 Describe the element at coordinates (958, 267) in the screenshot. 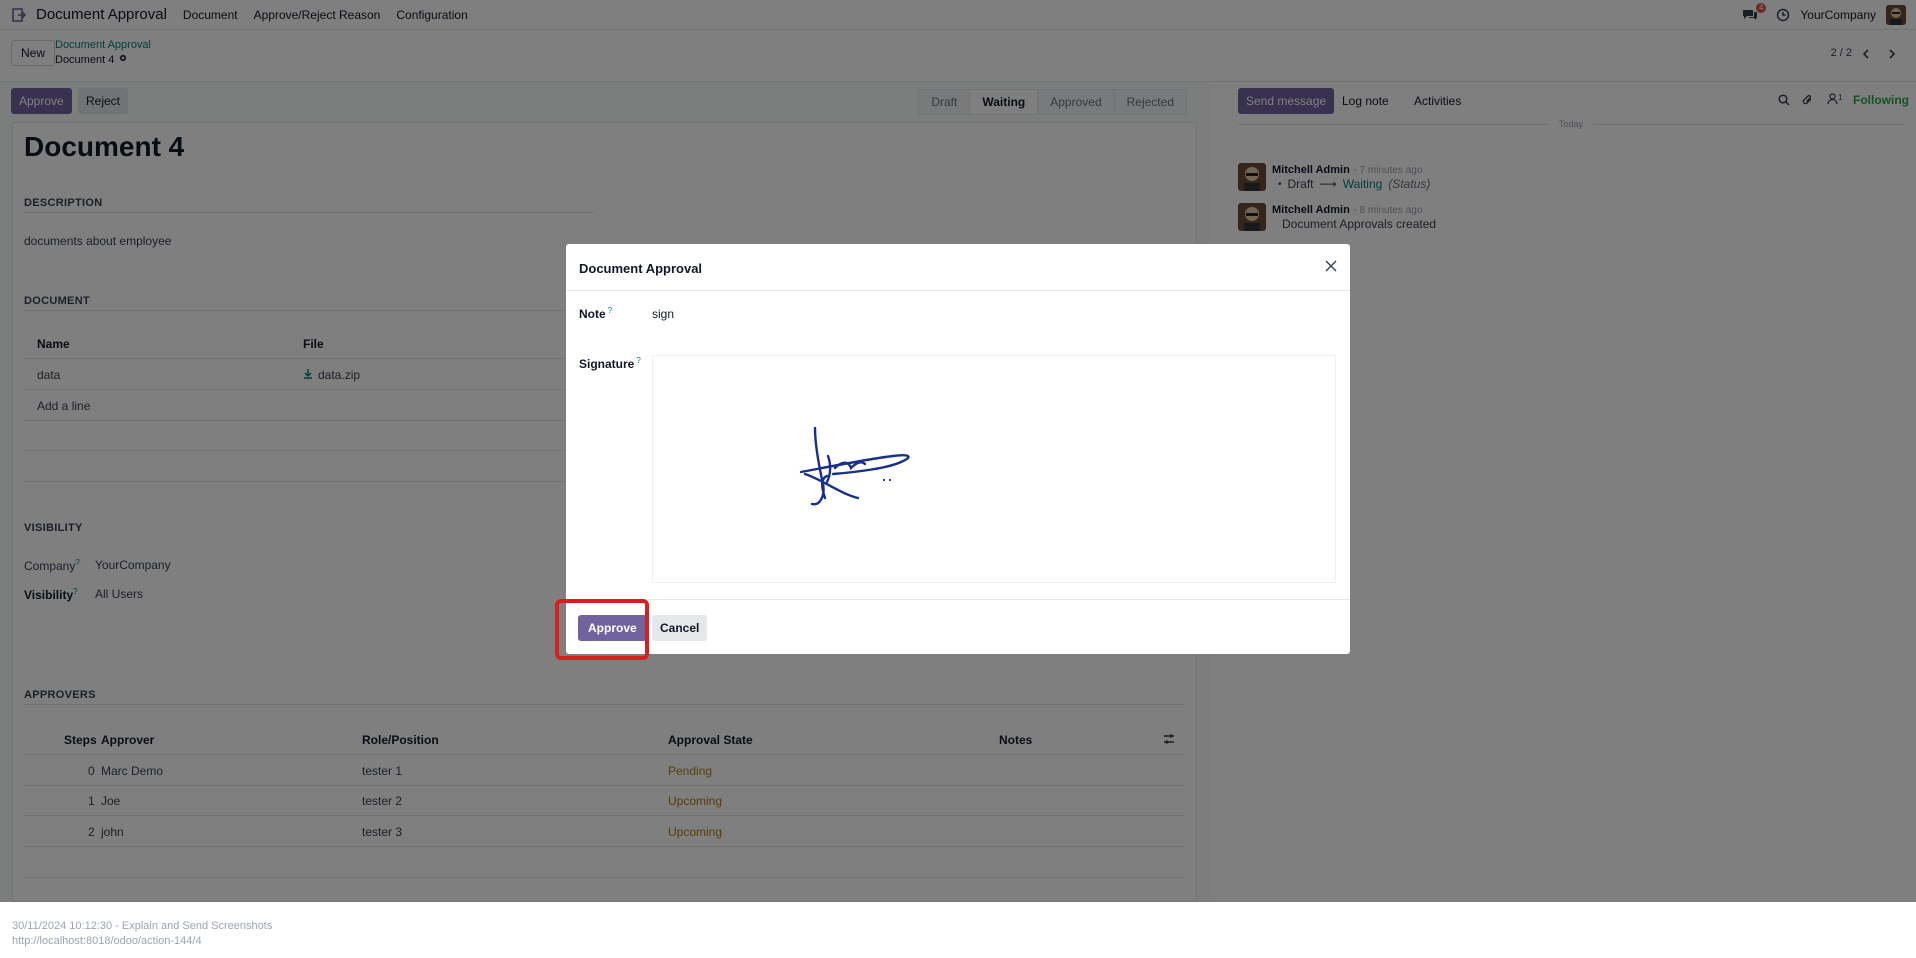

I see `dialog-header: Document Approval` at that location.